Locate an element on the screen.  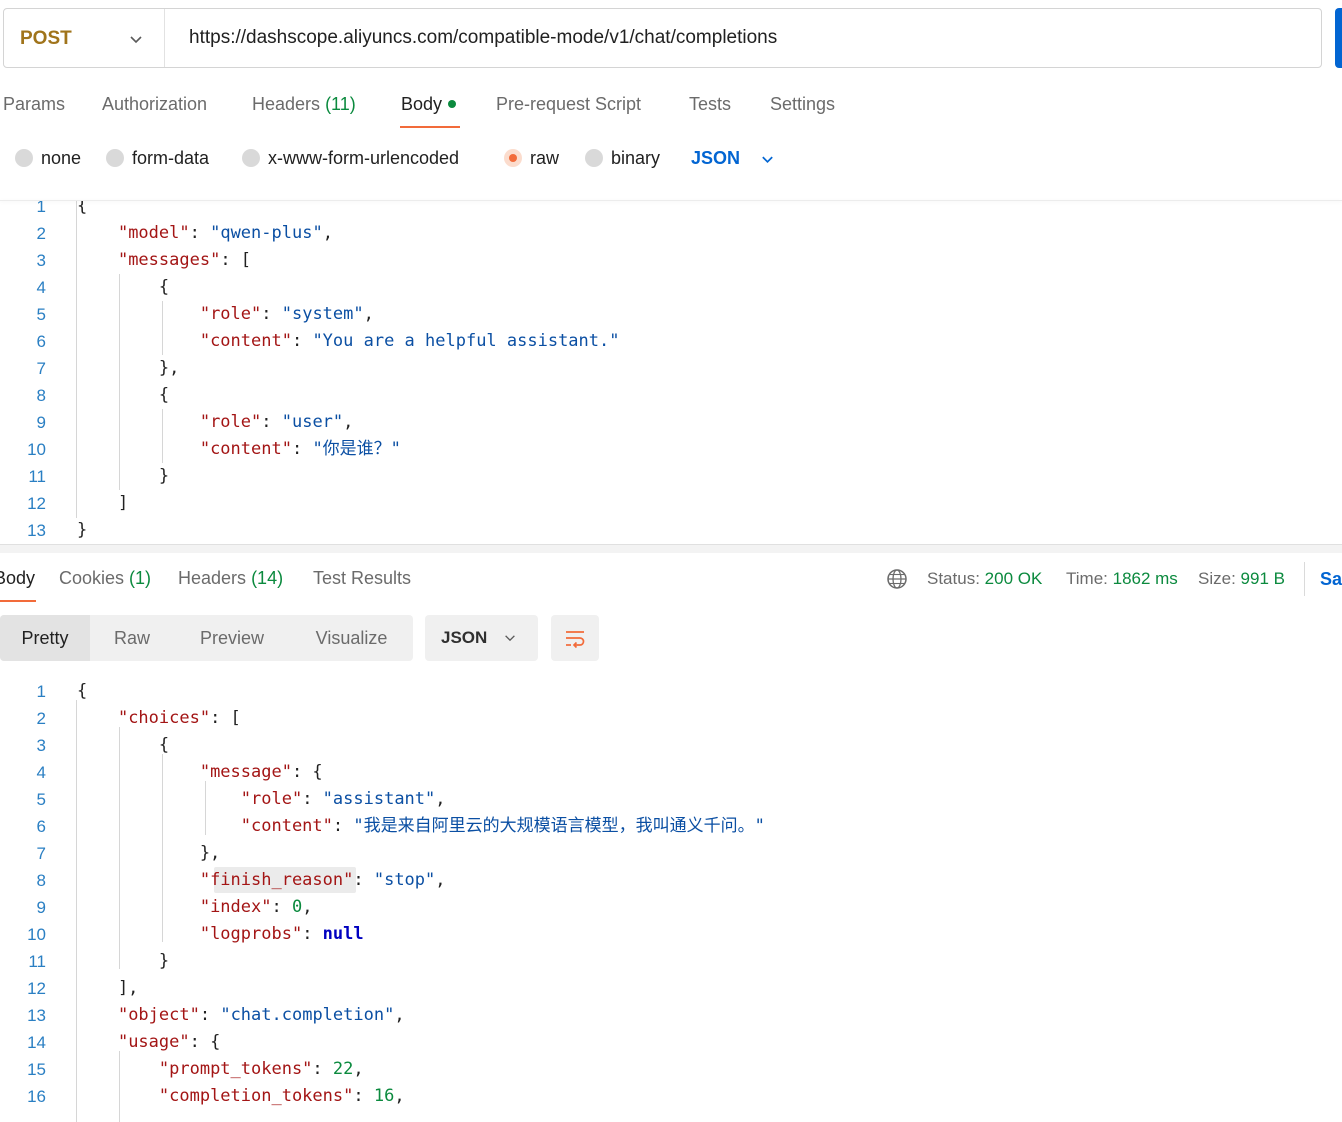
radio-urlencoded: x-www-form-urlencoded is located at coordinates (350, 159).